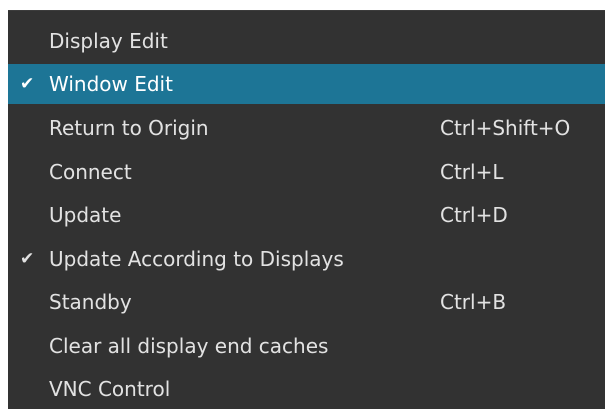 The width and height of the screenshot is (613, 409). I want to click on menu-item-return-to-origin: Return to Origin Ctrl+Shift+O, so click(306, 128).